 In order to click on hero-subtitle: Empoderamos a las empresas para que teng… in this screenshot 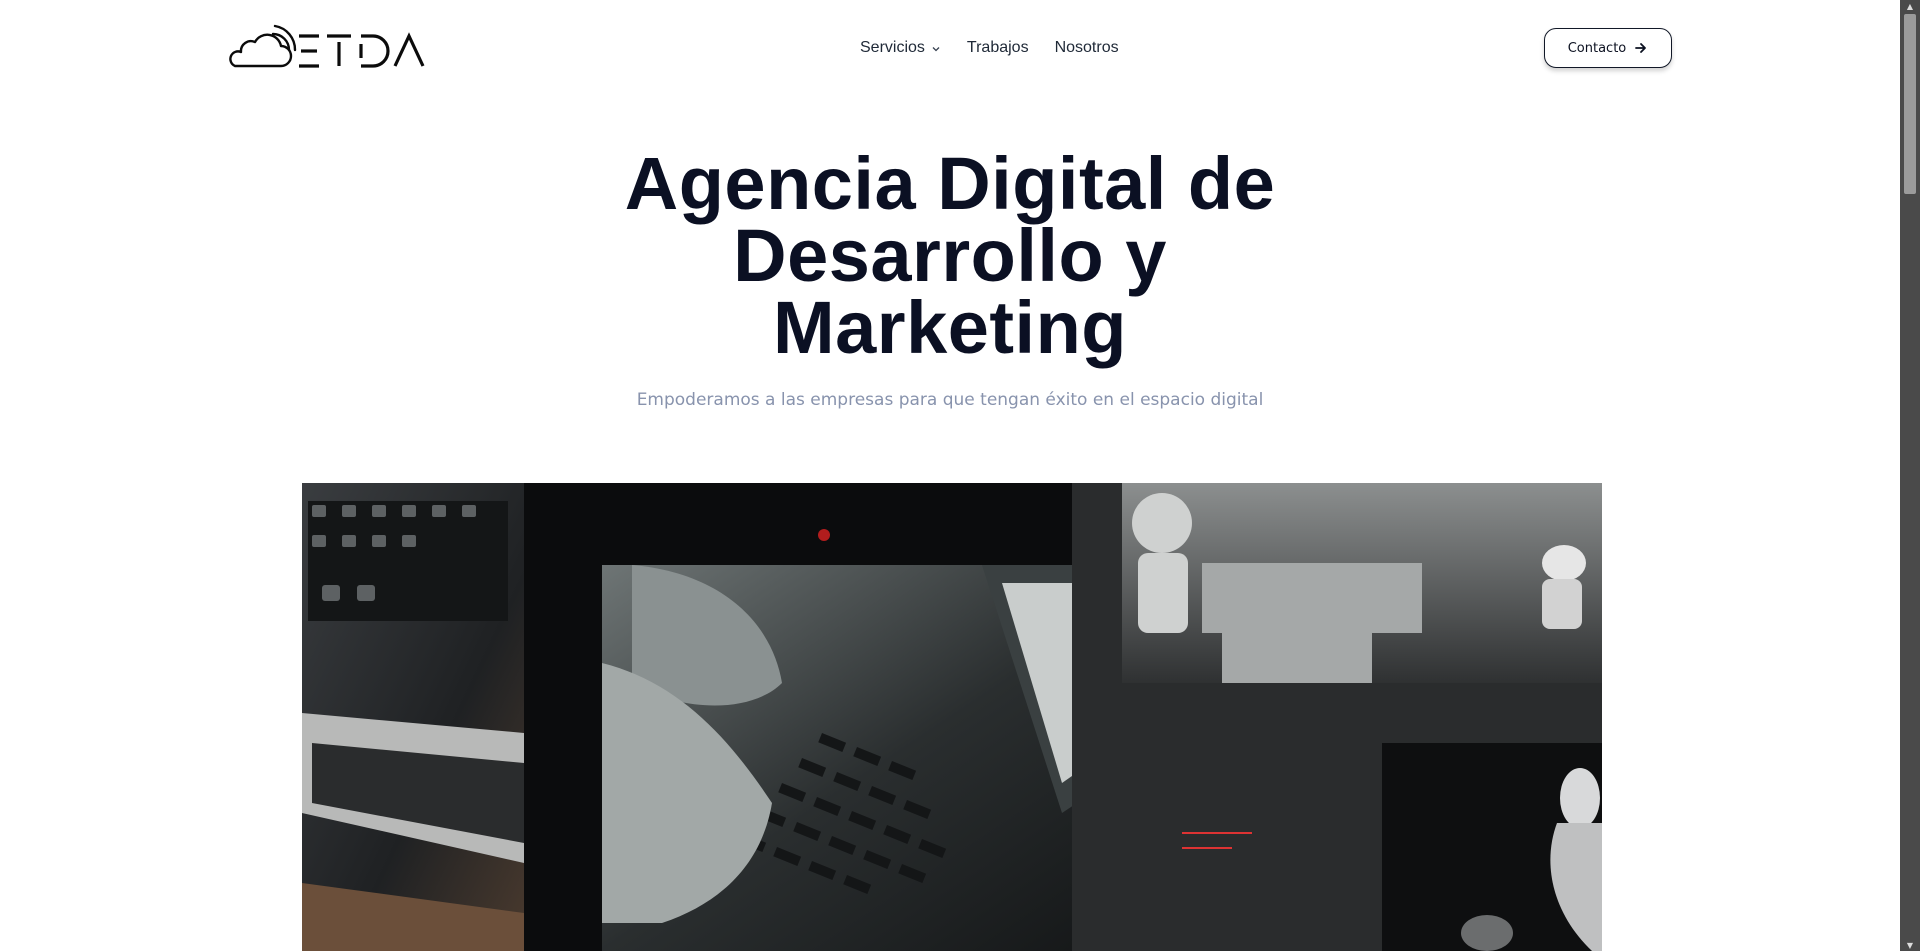, I will do `click(950, 400)`.